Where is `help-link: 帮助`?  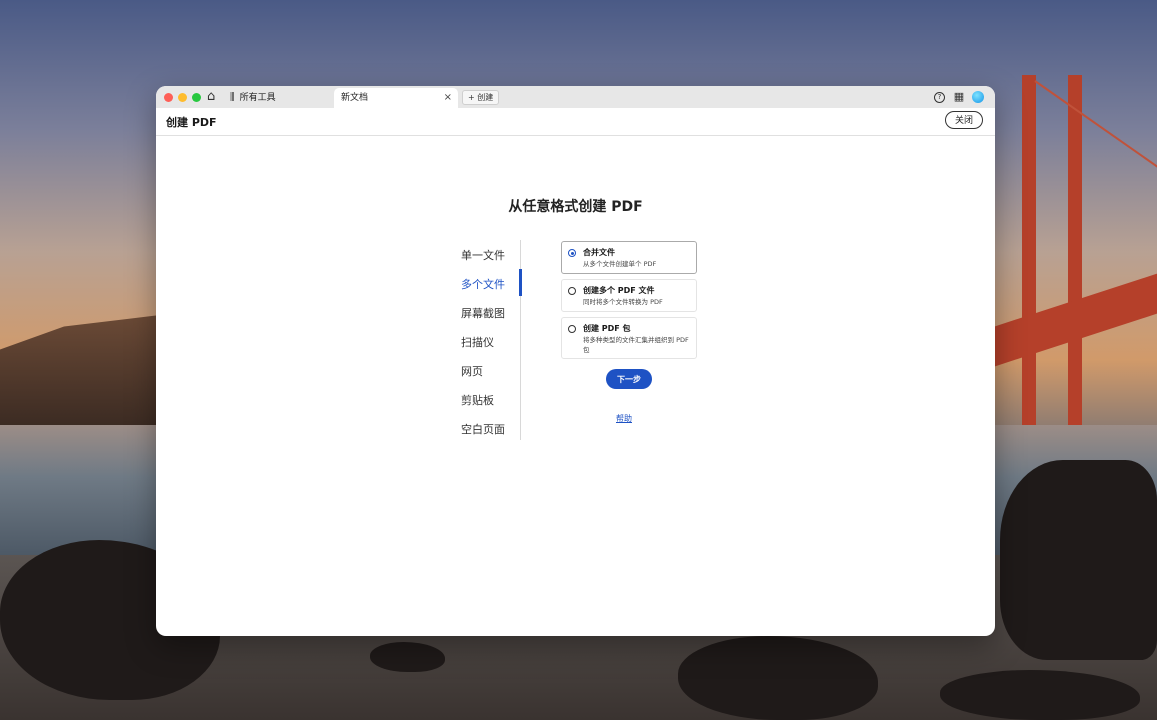 help-link: 帮助 is located at coordinates (624, 418).